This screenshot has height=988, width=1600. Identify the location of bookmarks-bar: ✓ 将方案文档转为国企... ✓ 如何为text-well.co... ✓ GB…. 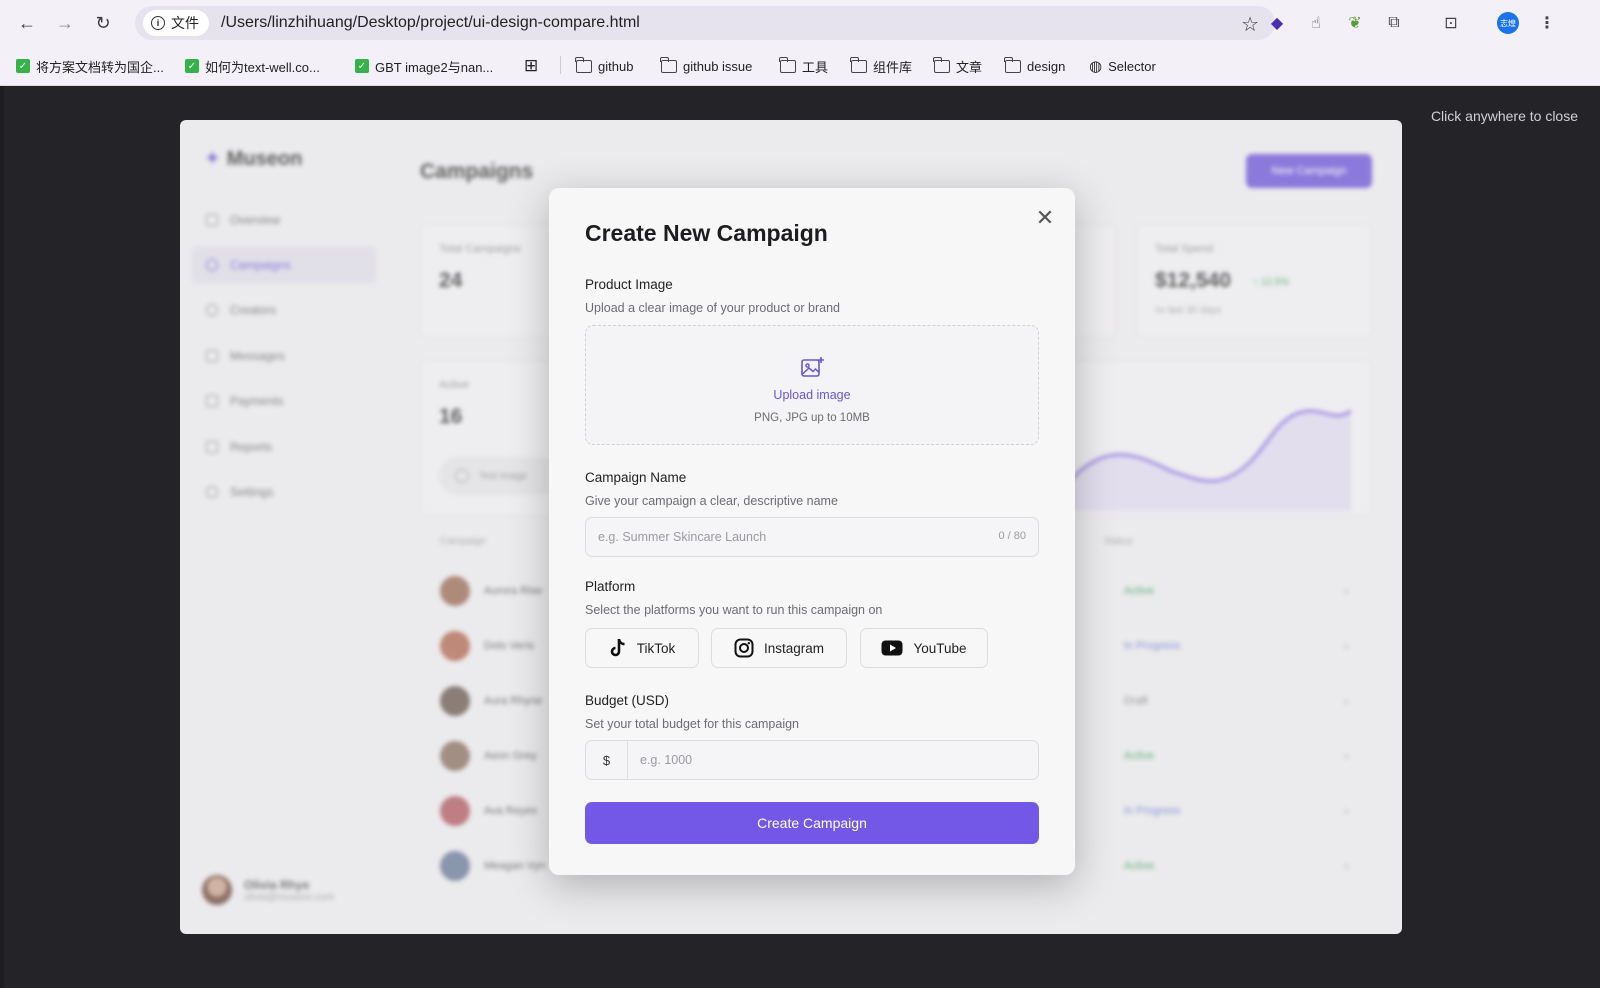
(800, 65).